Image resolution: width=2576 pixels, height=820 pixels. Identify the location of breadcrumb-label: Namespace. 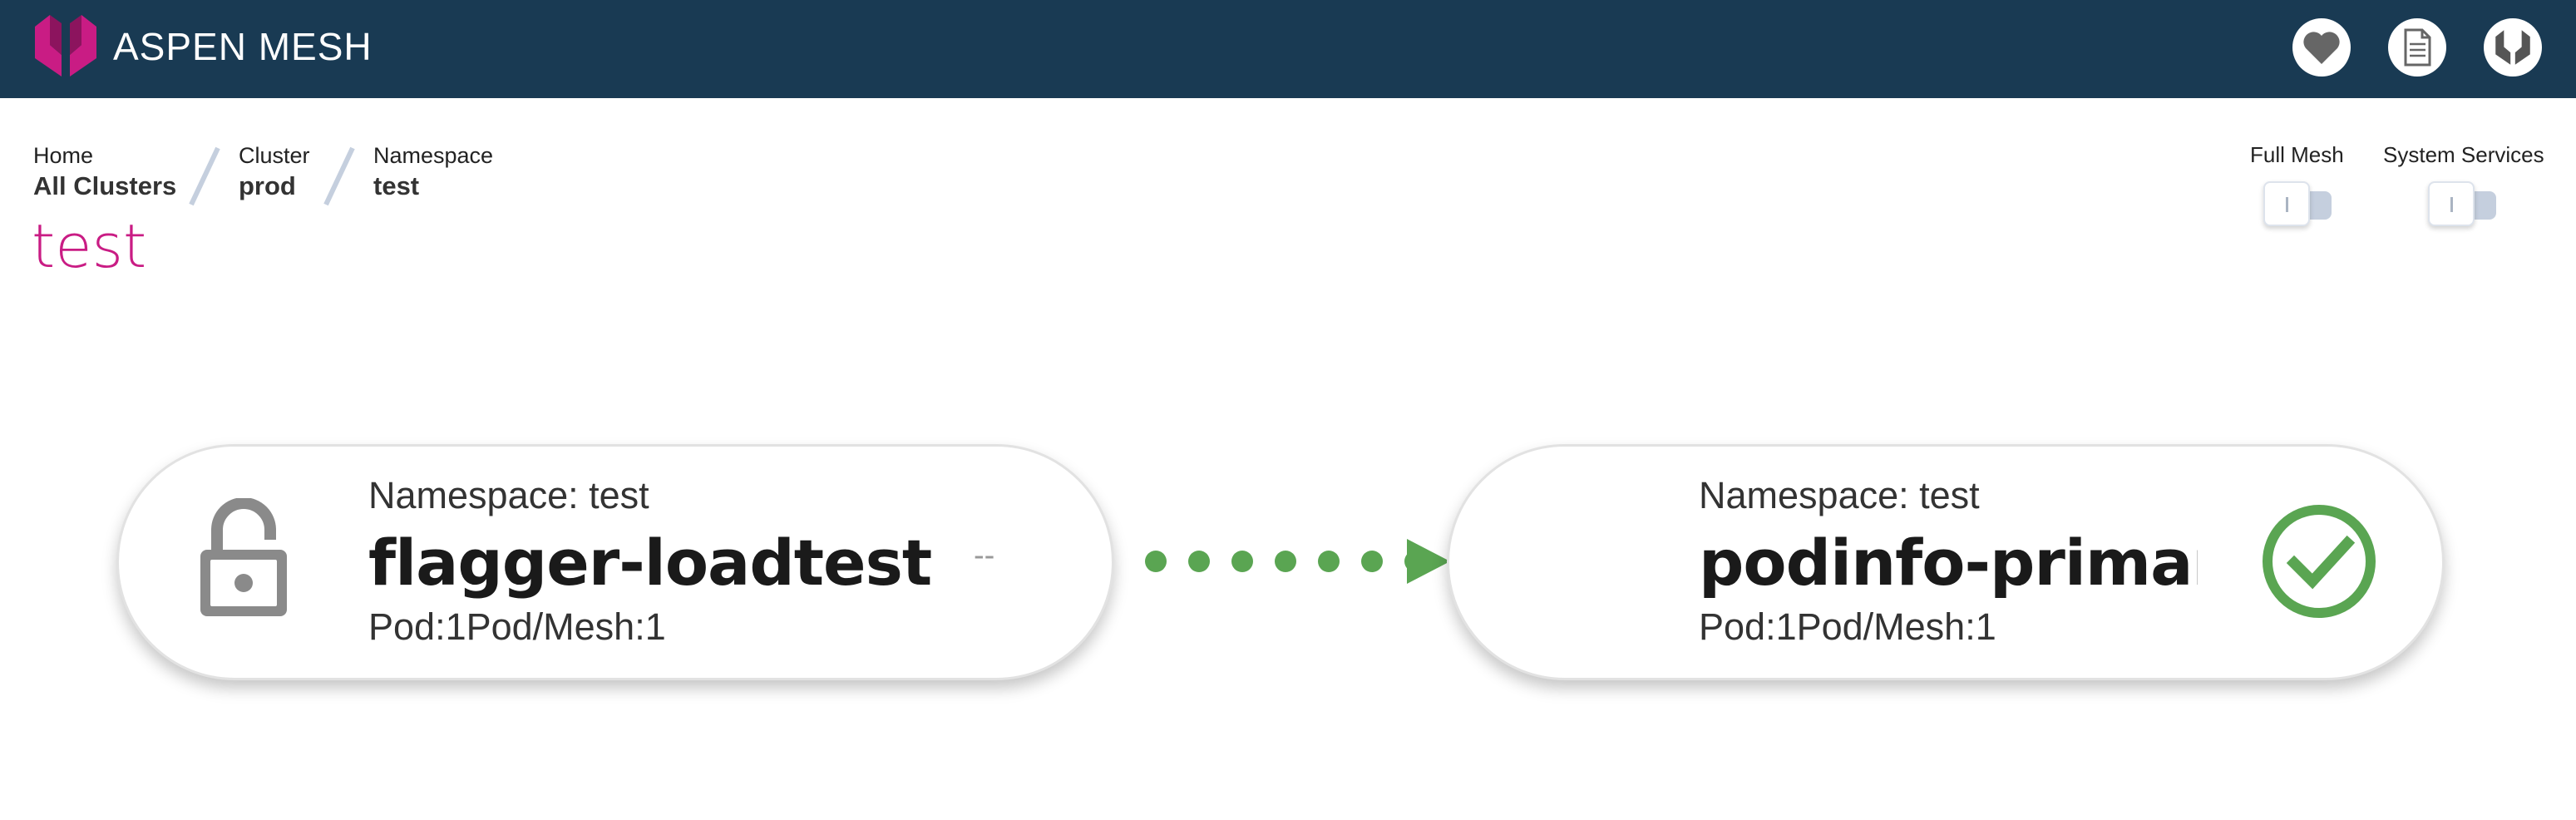
(433, 155).